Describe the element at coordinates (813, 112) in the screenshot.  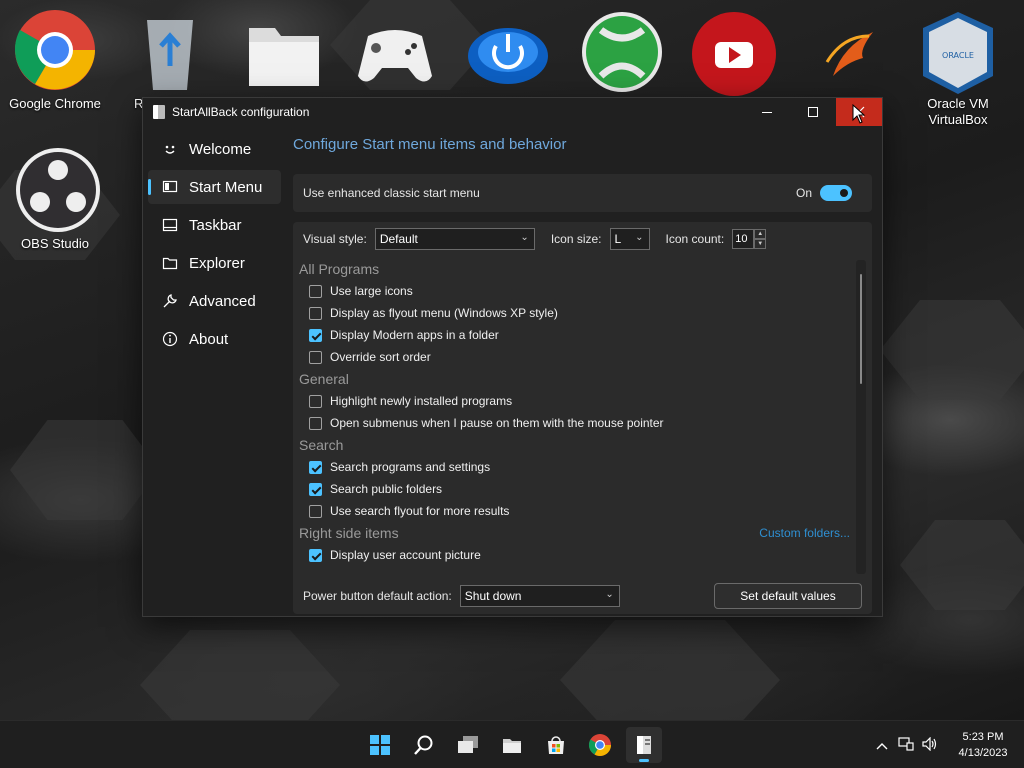
I see `maximize-button` at that location.